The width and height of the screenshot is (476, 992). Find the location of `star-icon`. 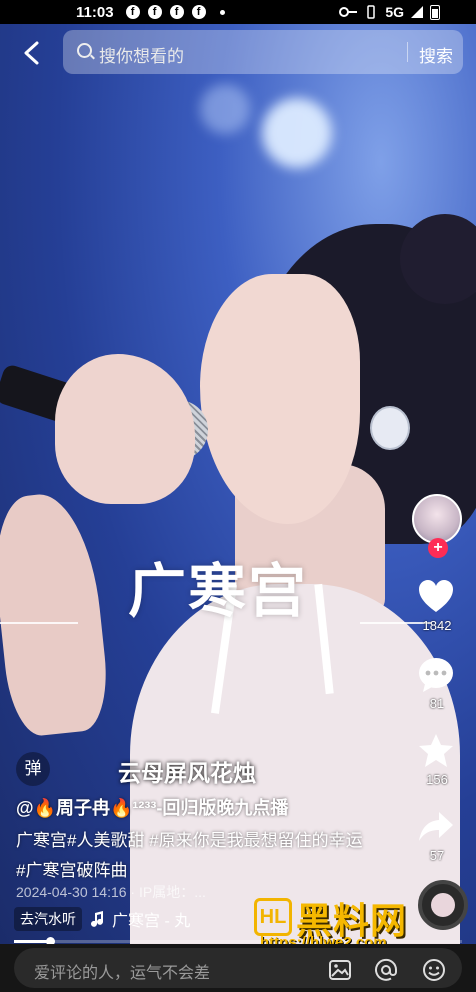

star-icon is located at coordinates (436, 750).